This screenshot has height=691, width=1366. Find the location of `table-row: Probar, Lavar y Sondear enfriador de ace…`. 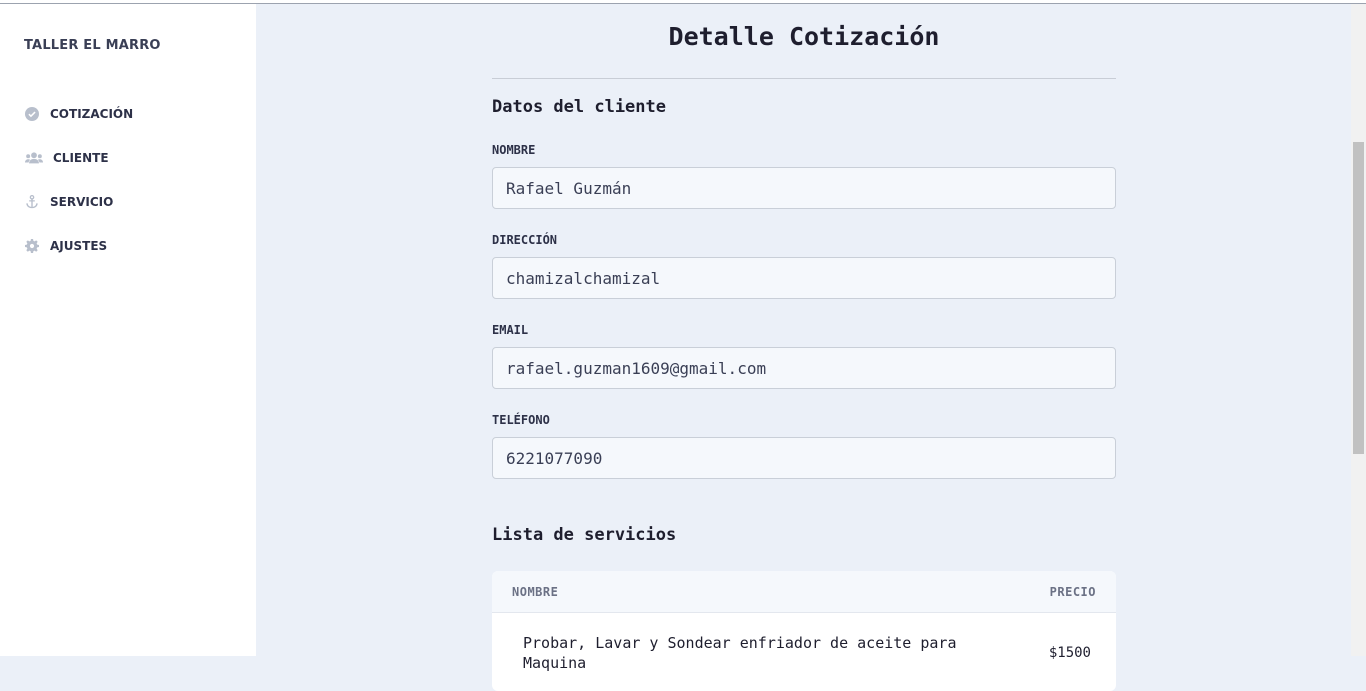

table-row: Probar, Lavar y Sondear enfriador de ace… is located at coordinates (804, 643).